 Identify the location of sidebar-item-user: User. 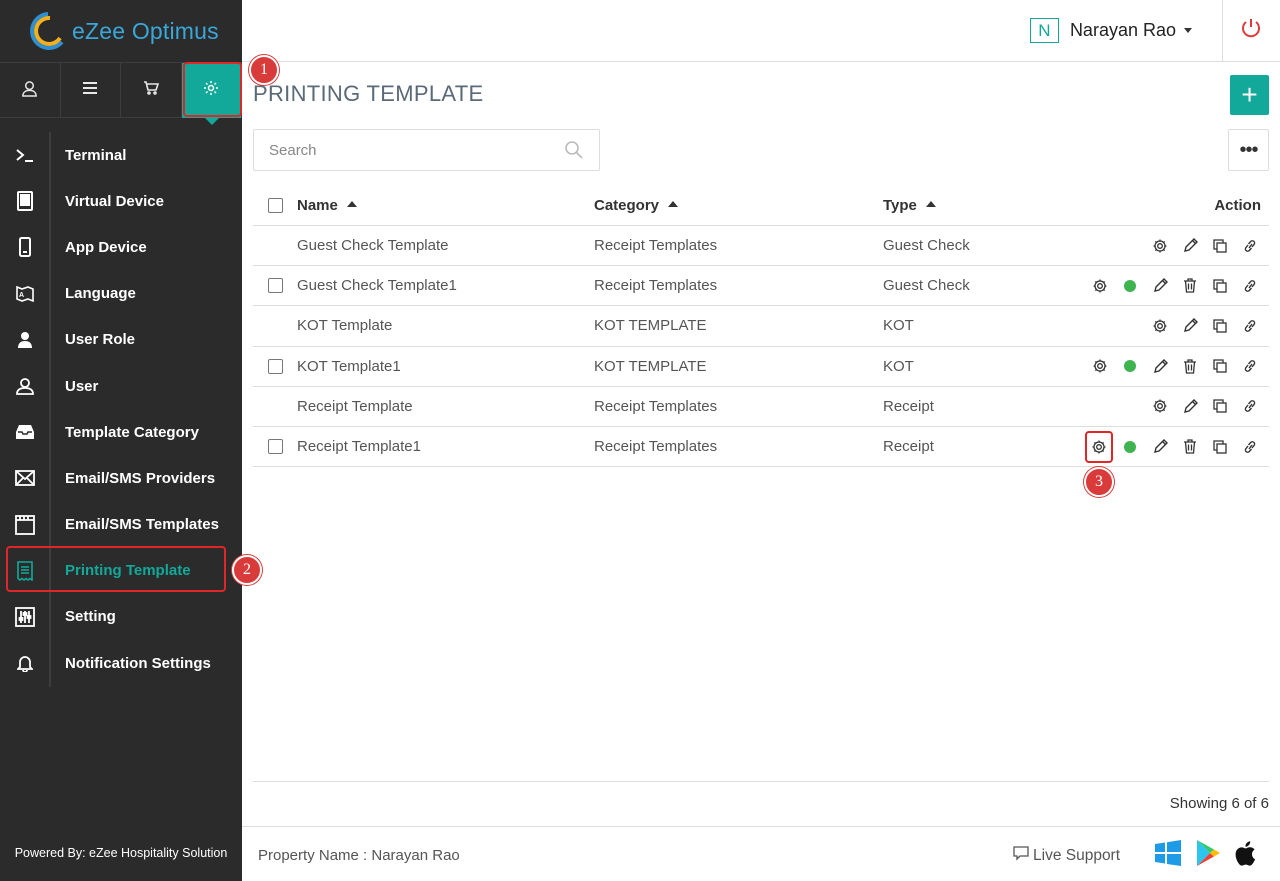
(121, 386).